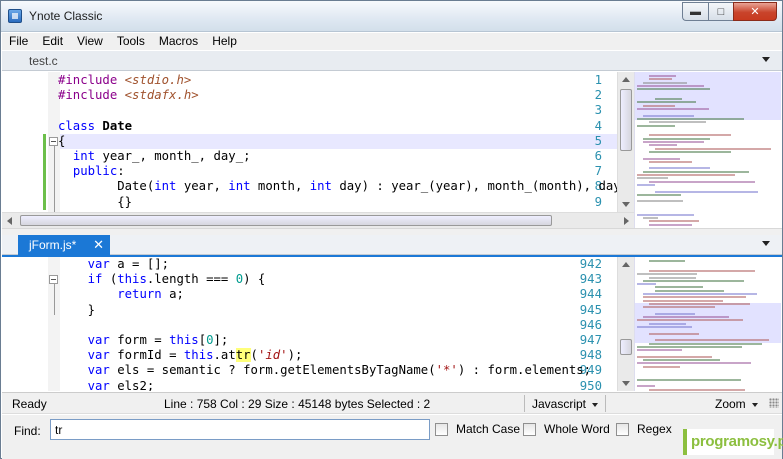 This screenshot has height=459, width=783. What do you see at coordinates (695, 11) in the screenshot?
I see `minimize-button: ▬` at bounding box center [695, 11].